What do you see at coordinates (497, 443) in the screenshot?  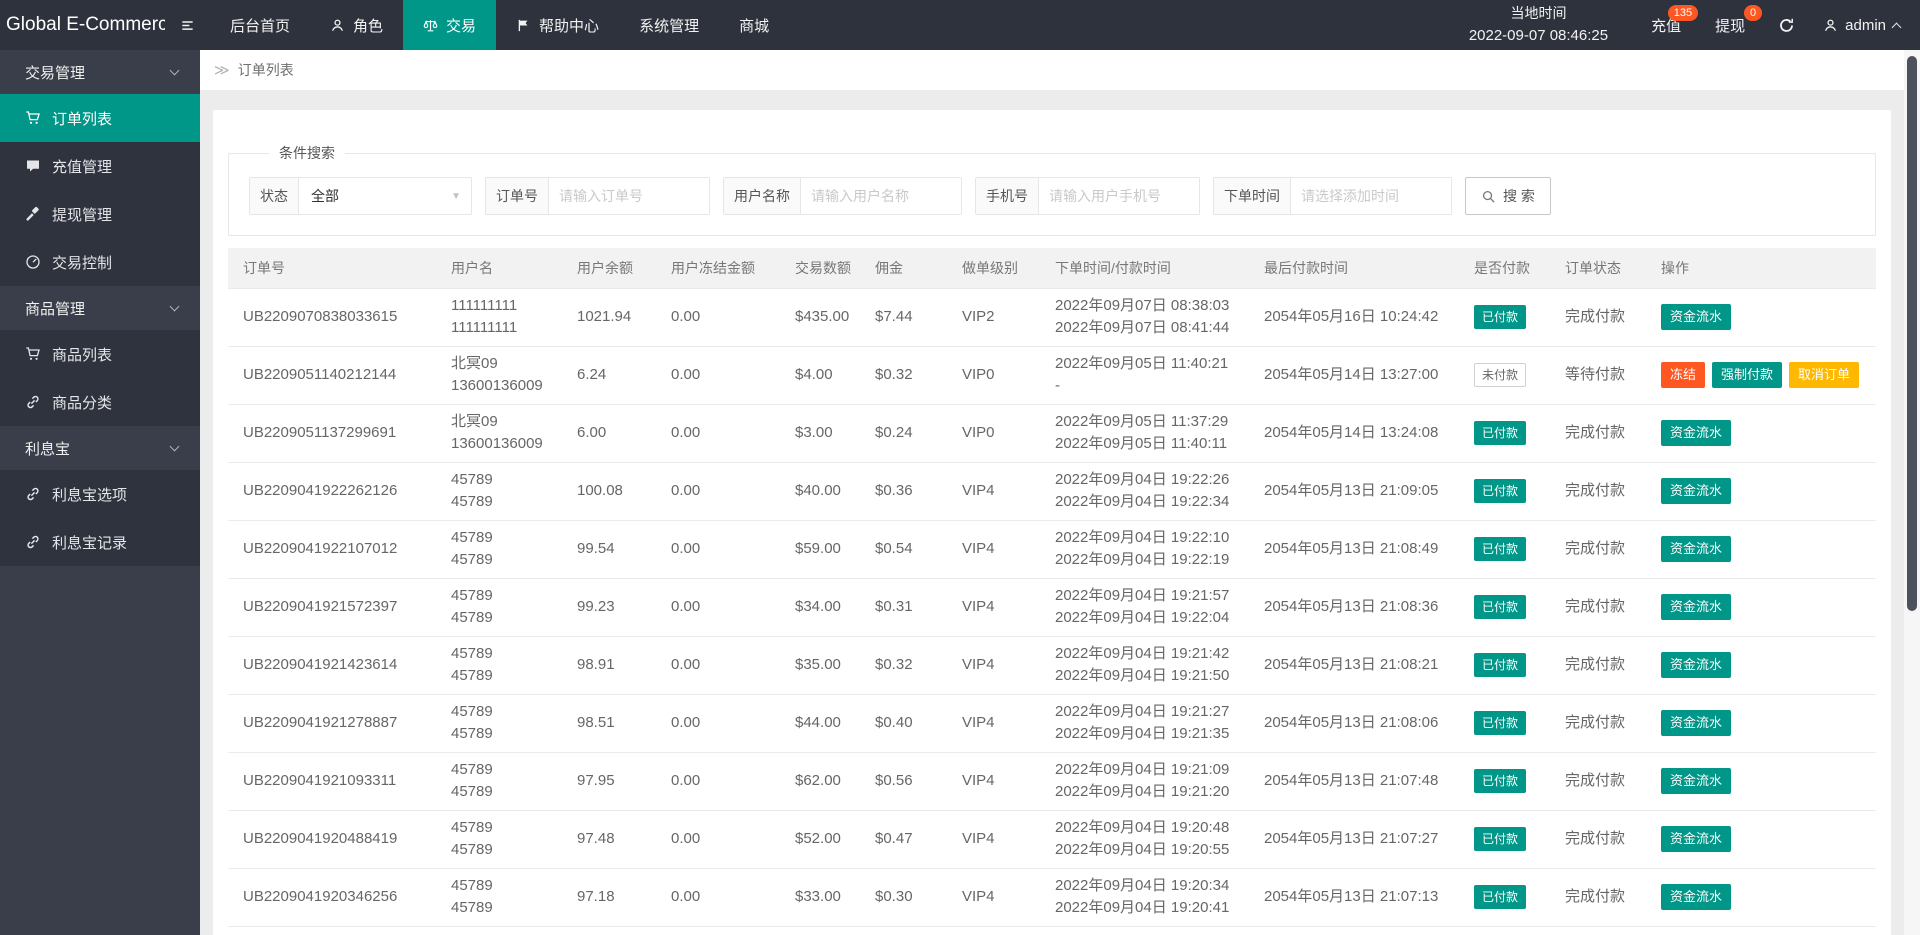 I see `line-2: 13600136009` at bounding box center [497, 443].